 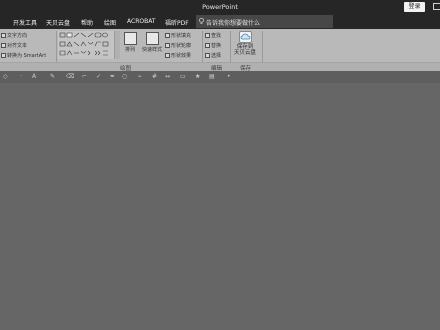 I want to click on login-button: 登录, so click(x=414, y=7).